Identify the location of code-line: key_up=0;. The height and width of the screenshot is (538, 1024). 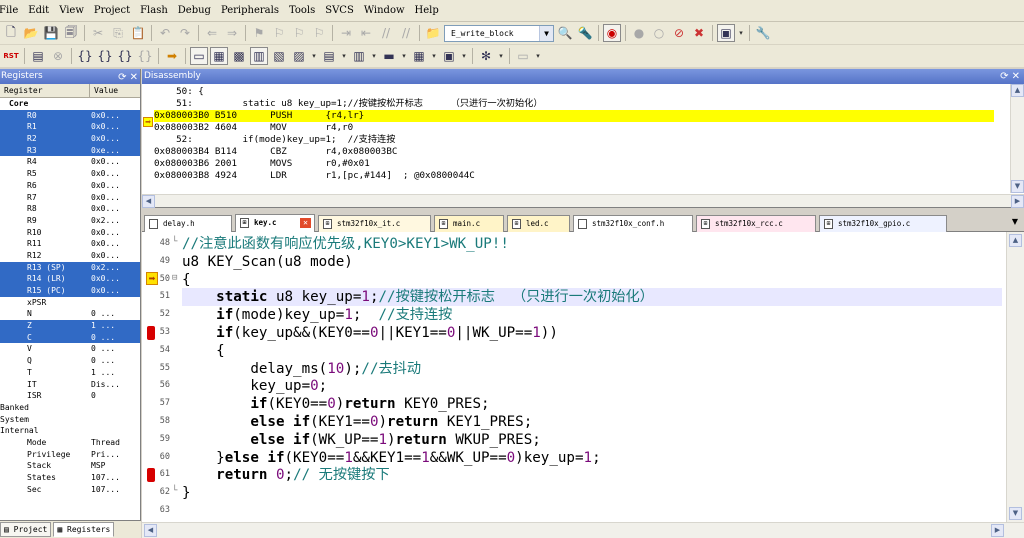
(254, 386).